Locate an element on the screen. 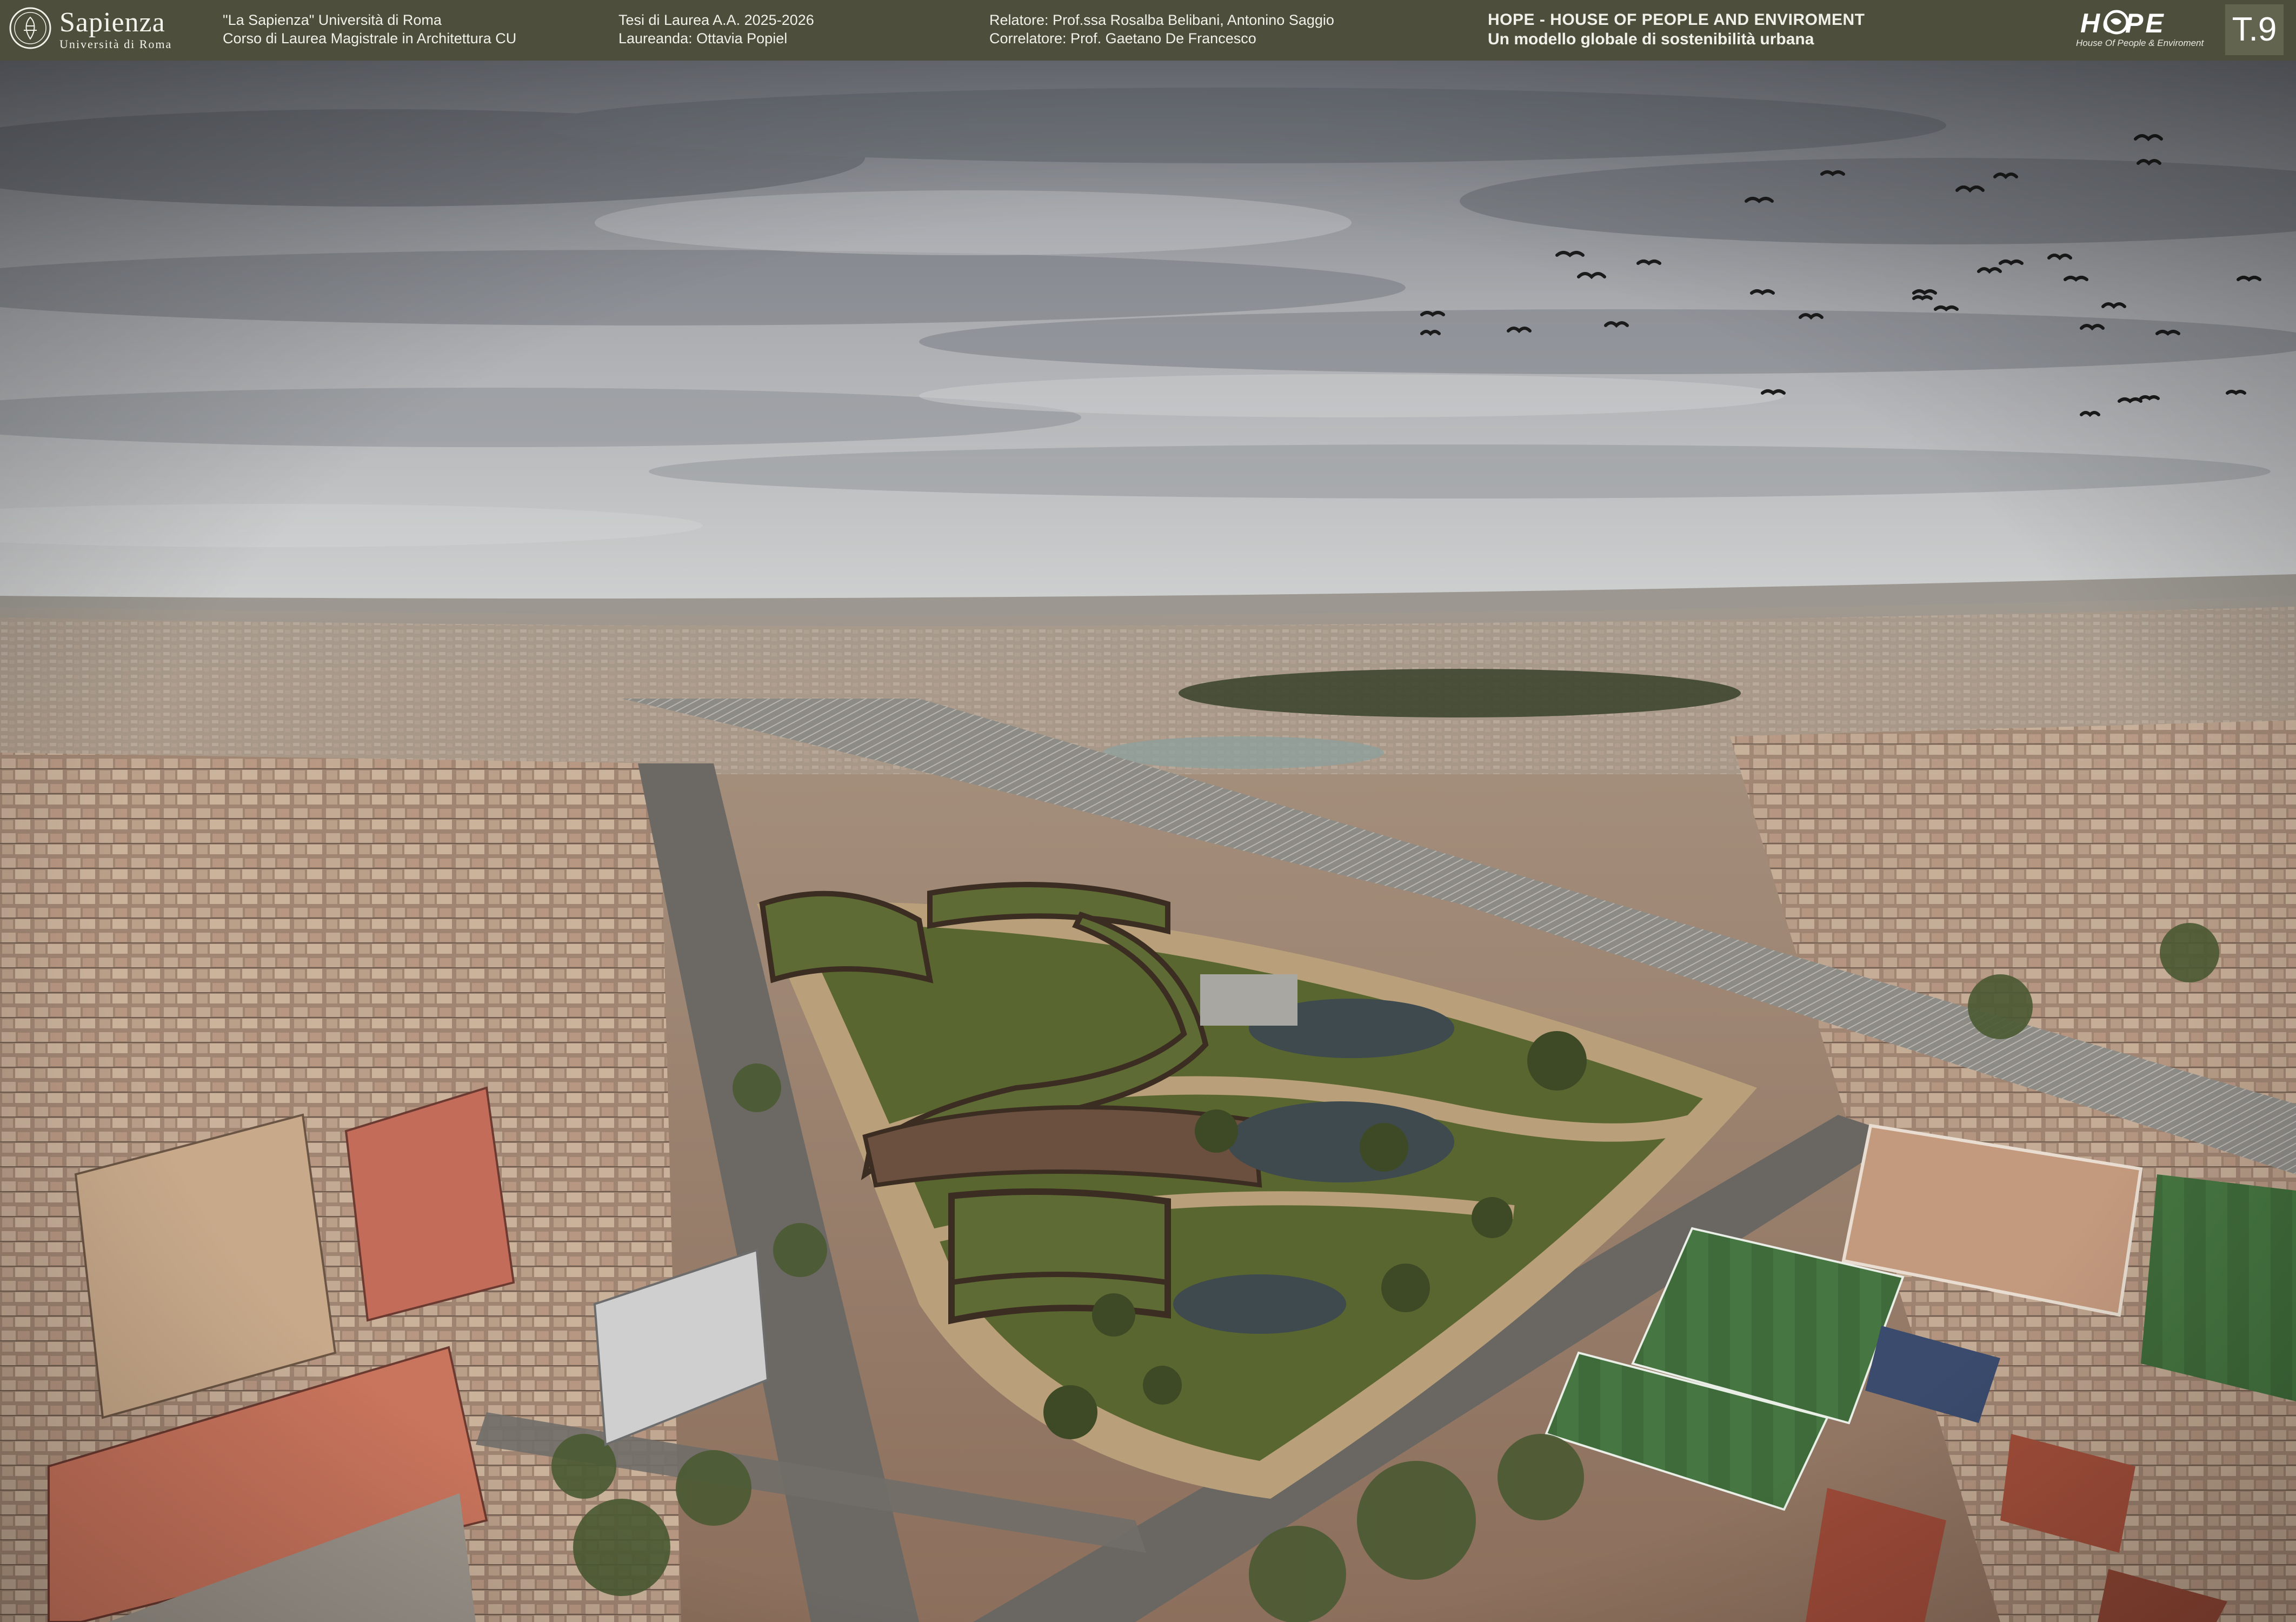 This screenshot has width=2296, height=1622. co-supervisor: Correlatore: Prof. Gaetano De Francesco is located at coordinates (1123, 38).